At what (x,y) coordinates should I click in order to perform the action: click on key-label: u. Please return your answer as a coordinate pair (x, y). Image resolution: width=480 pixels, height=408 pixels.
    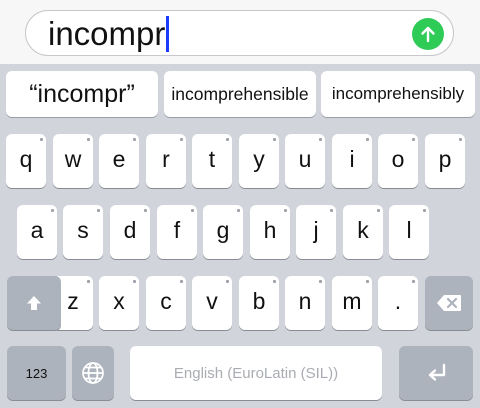
    Looking at the image, I should click on (305, 158).